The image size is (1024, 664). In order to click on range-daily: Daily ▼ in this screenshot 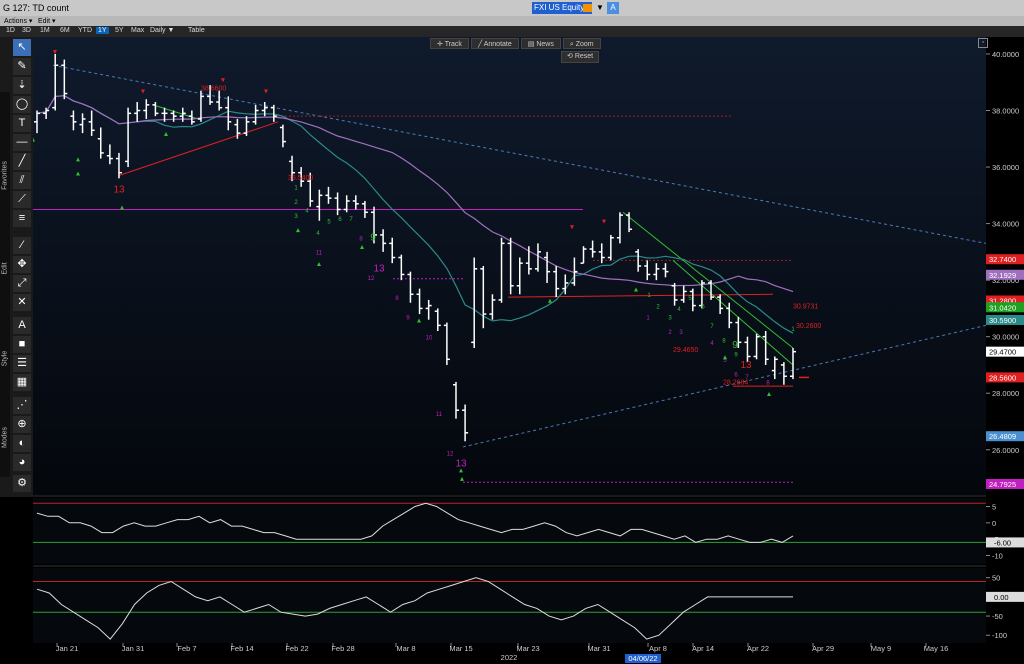, I will do `click(162, 30)`.